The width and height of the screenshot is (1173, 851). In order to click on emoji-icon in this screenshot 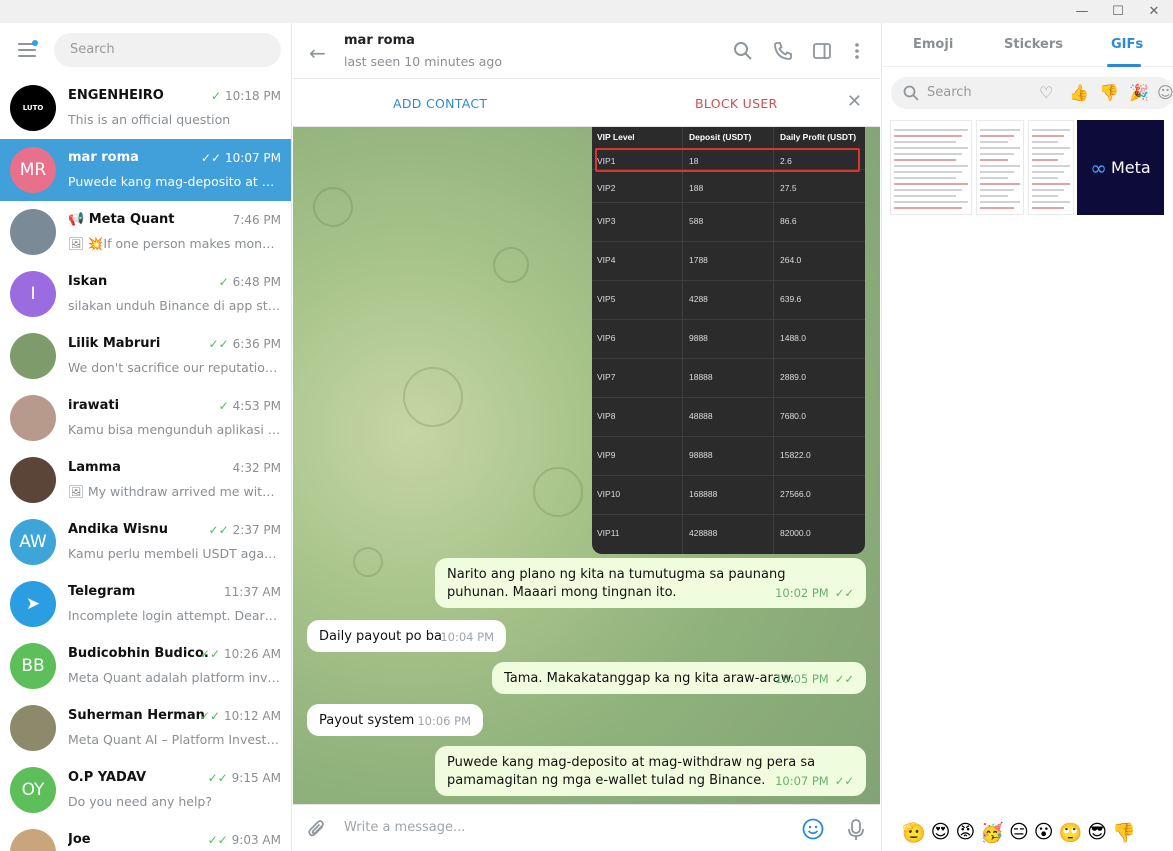, I will do `click(813, 829)`.